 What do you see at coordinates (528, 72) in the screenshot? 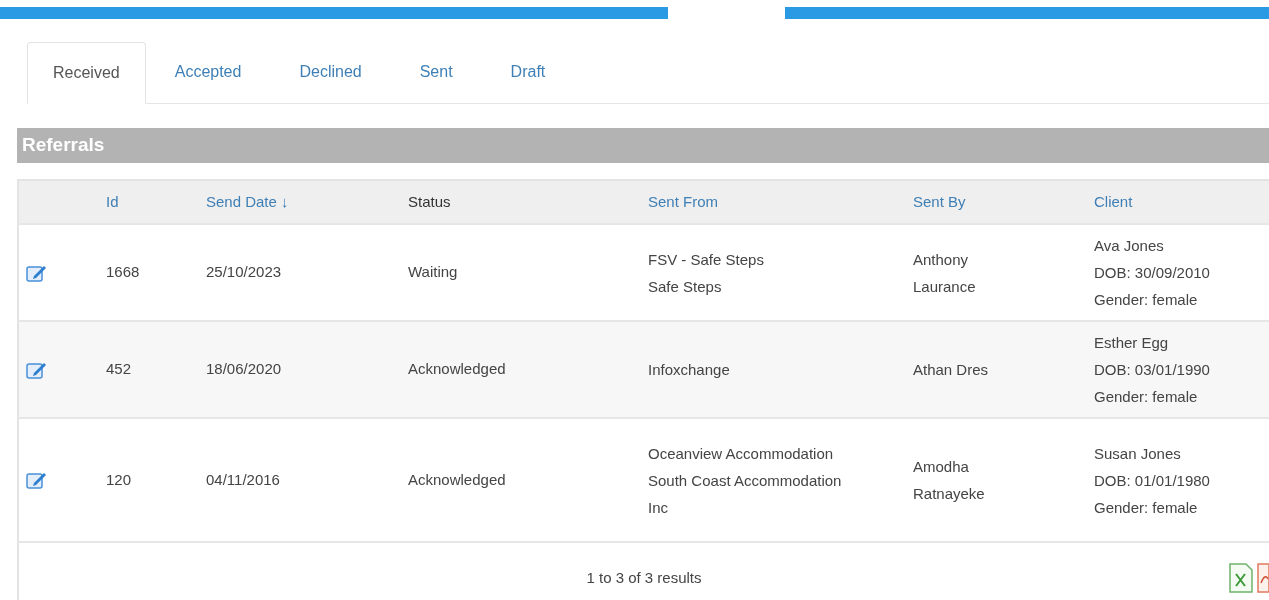
I see `tab: Draft` at bounding box center [528, 72].